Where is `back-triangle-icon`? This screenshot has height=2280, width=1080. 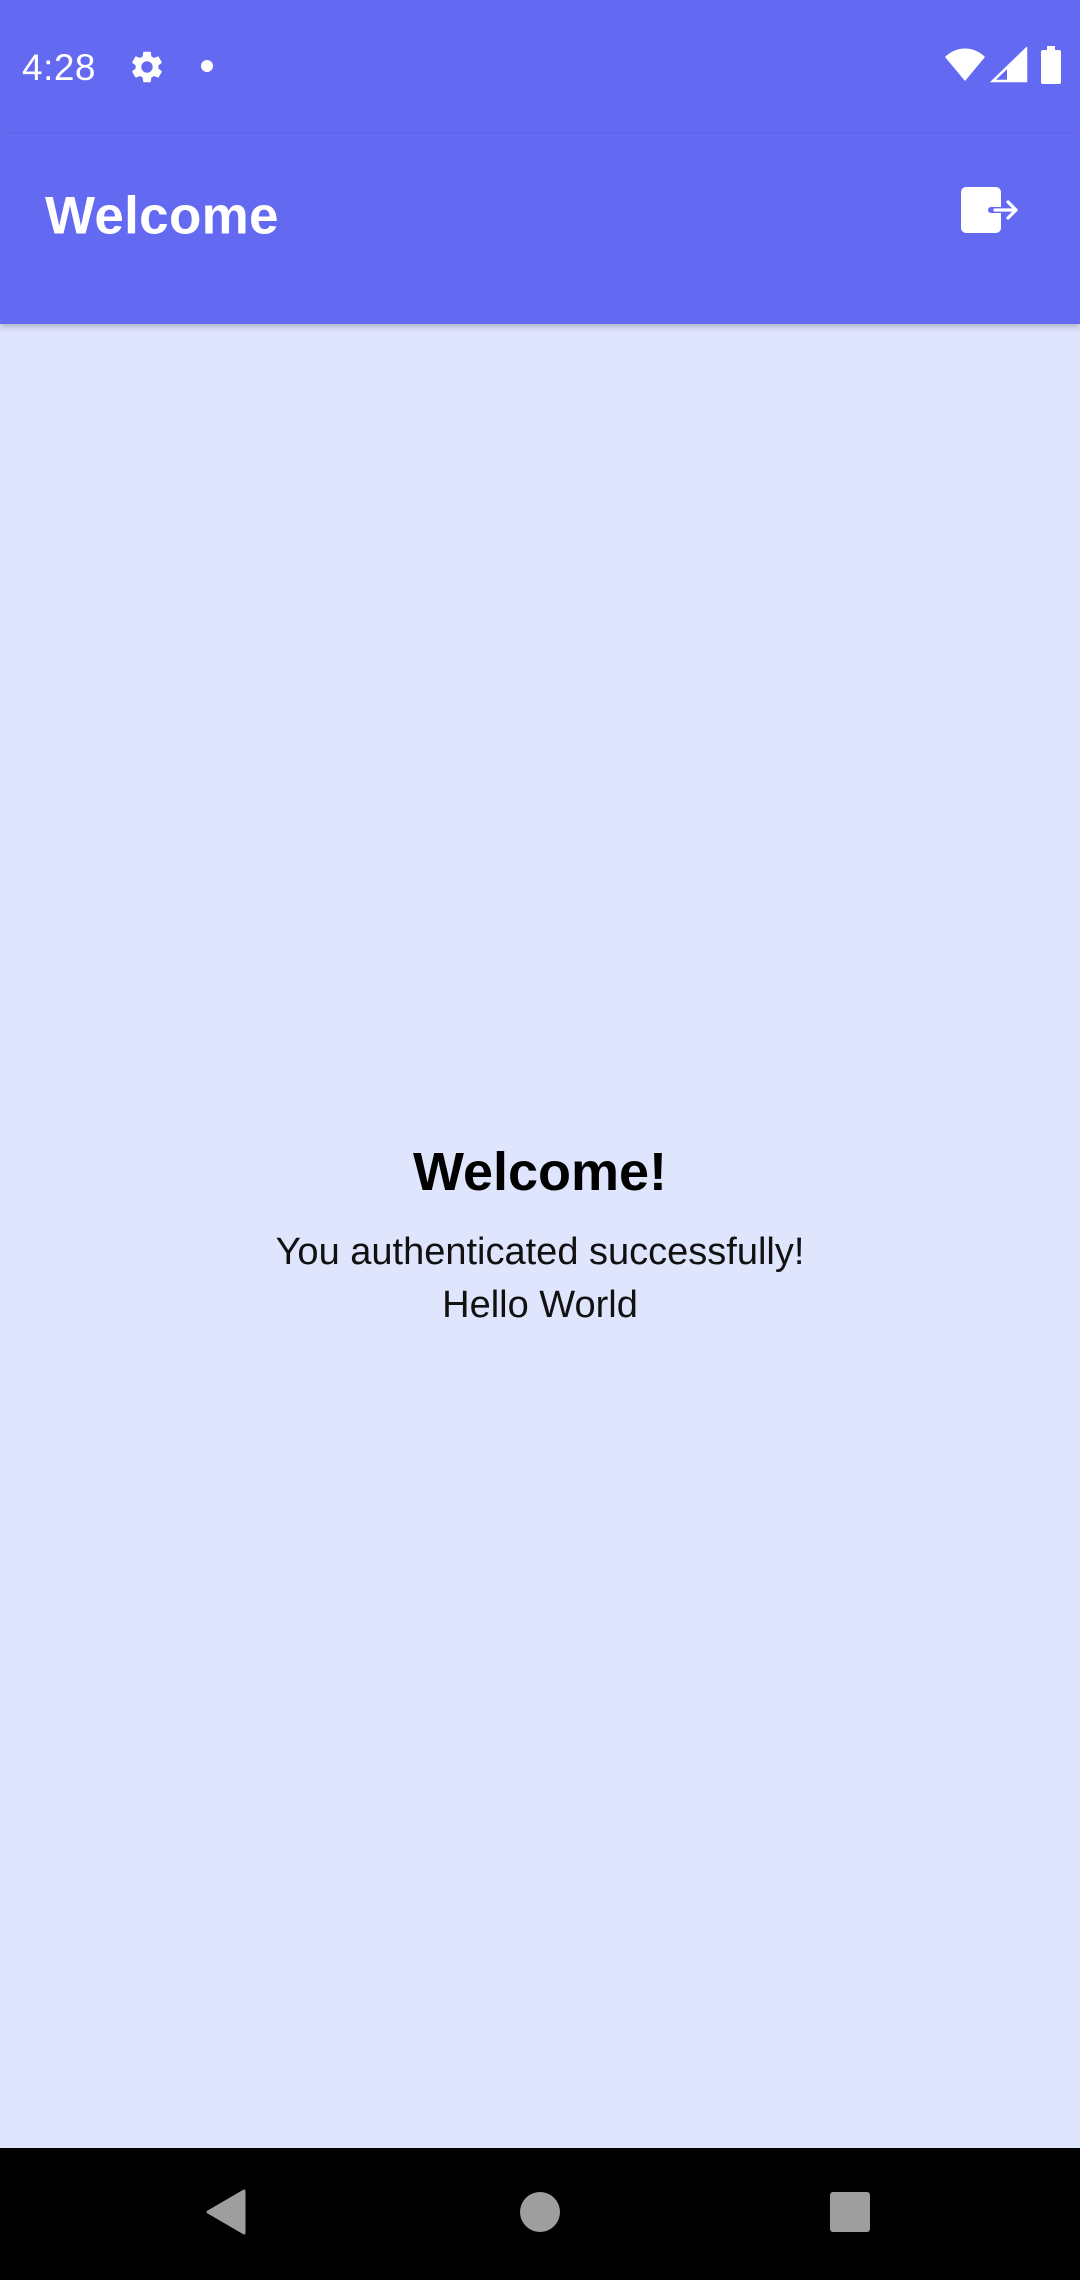
back-triangle-icon is located at coordinates (226, 2214).